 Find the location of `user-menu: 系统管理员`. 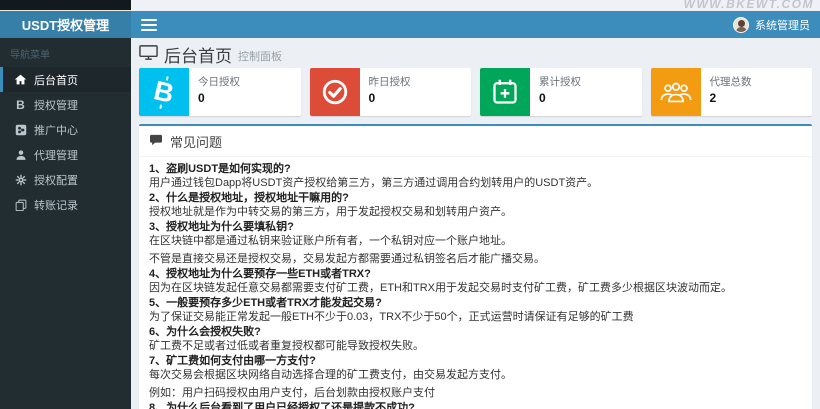

user-menu: 系统管理员 is located at coordinates (771, 24).